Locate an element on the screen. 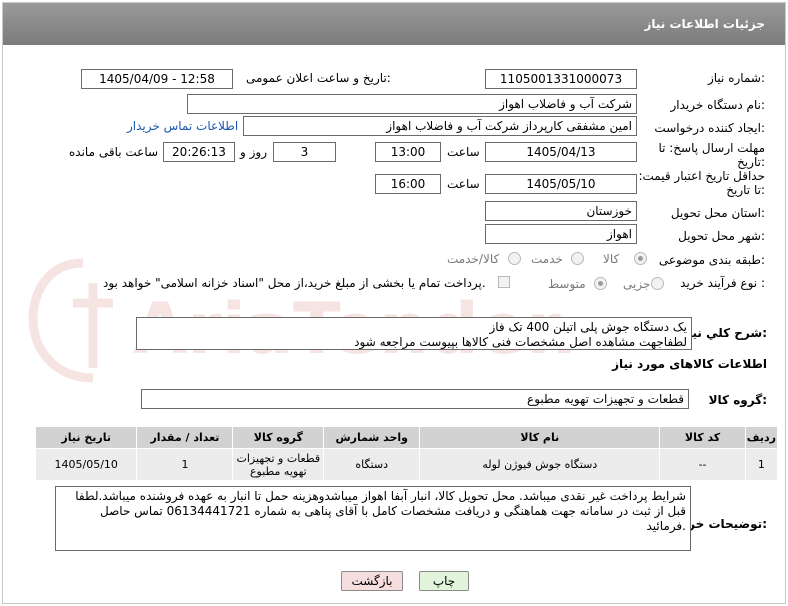 The height and width of the screenshot is (606, 788). need-number-field: 1105001331000073 is located at coordinates (561, 79).